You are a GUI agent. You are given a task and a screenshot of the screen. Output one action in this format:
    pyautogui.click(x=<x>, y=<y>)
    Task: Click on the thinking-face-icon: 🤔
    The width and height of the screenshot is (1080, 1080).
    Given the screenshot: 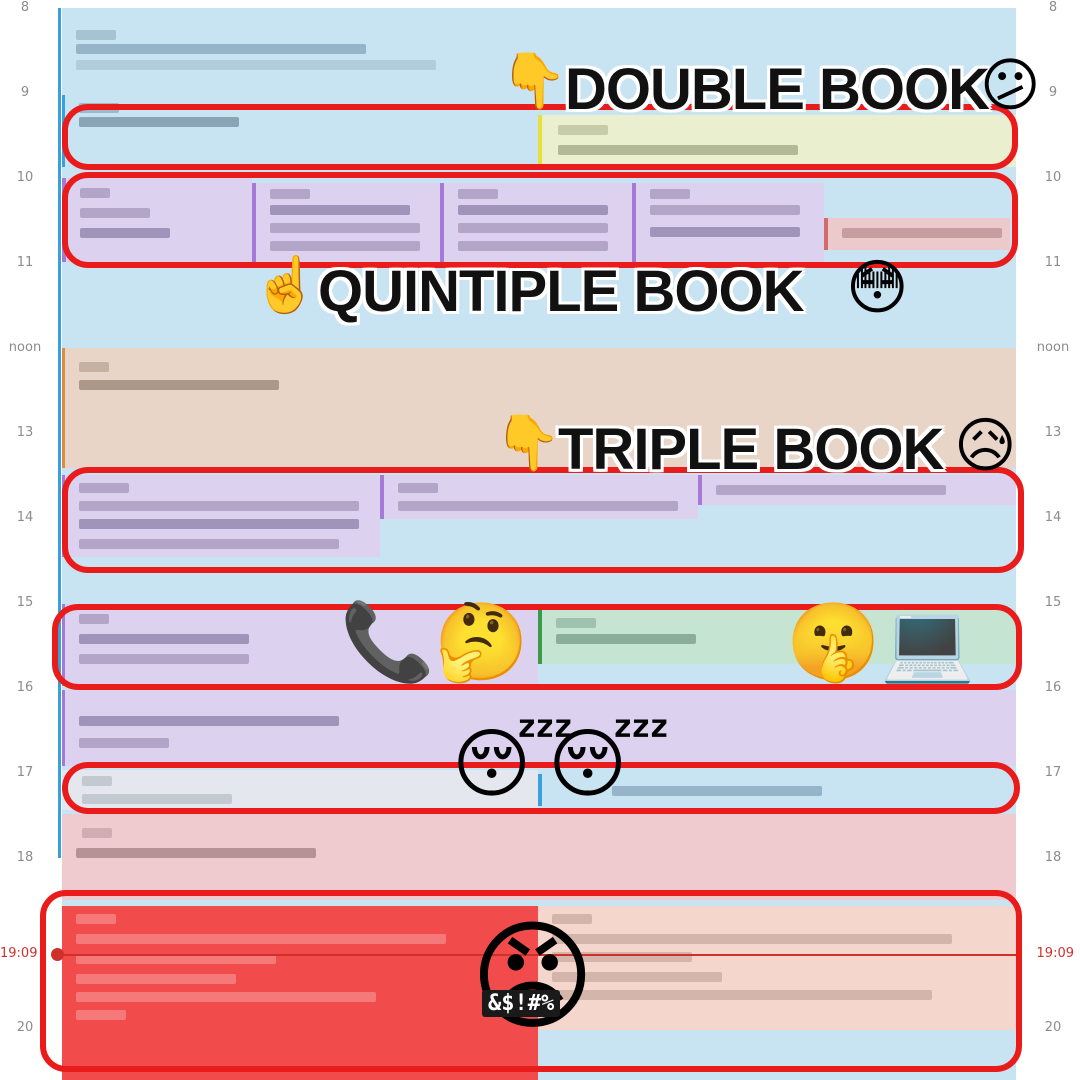 What is the action you would take?
    pyautogui.click(x=481, y=641)
    